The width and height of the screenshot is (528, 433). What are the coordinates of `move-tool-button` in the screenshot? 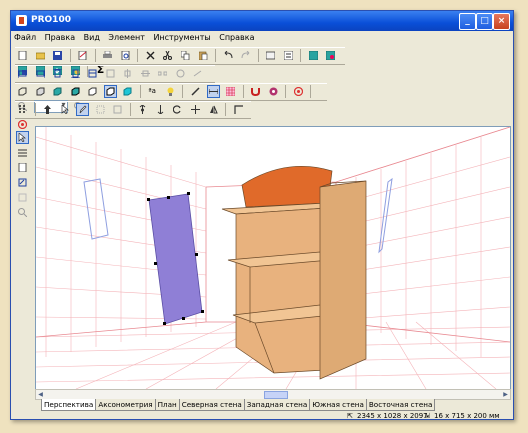 It's located at (195, 109).